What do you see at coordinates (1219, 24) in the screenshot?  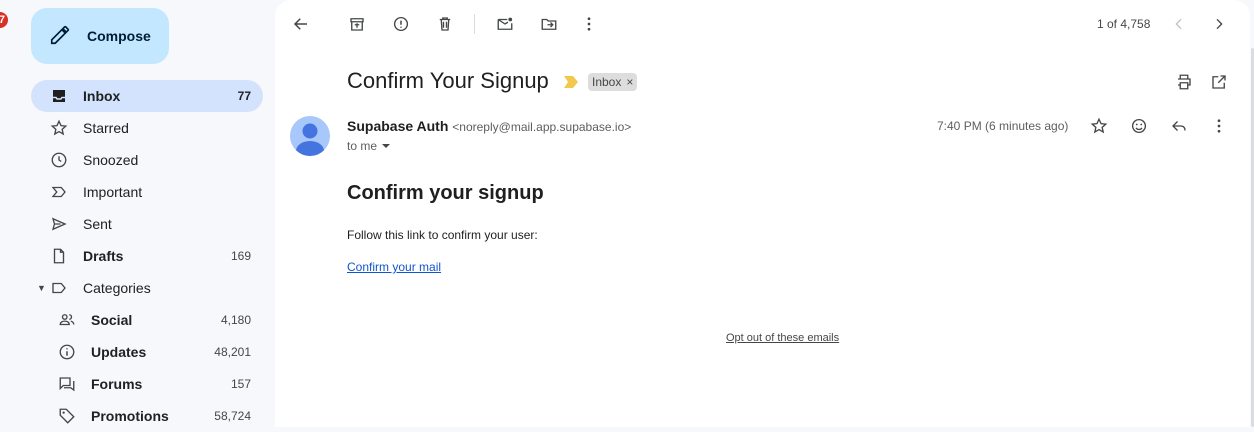 I see `chevron-right-icon` at bounding box center [1219, 24].